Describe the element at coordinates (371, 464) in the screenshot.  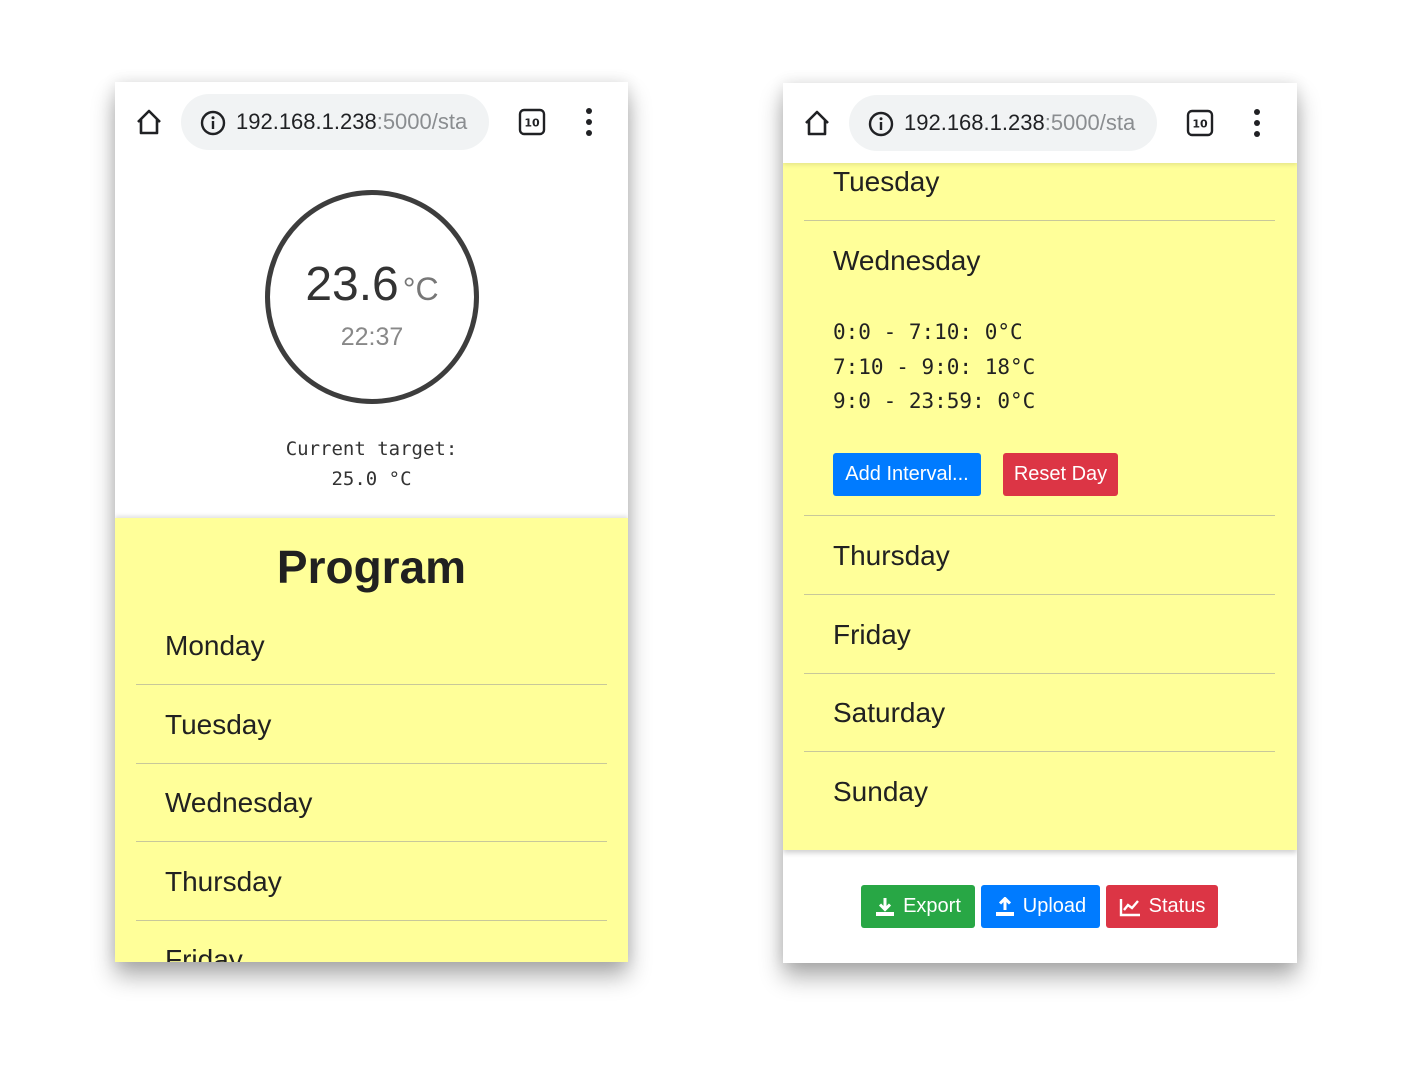
I see `current-target: Current target: 25.0 °C` at that location.